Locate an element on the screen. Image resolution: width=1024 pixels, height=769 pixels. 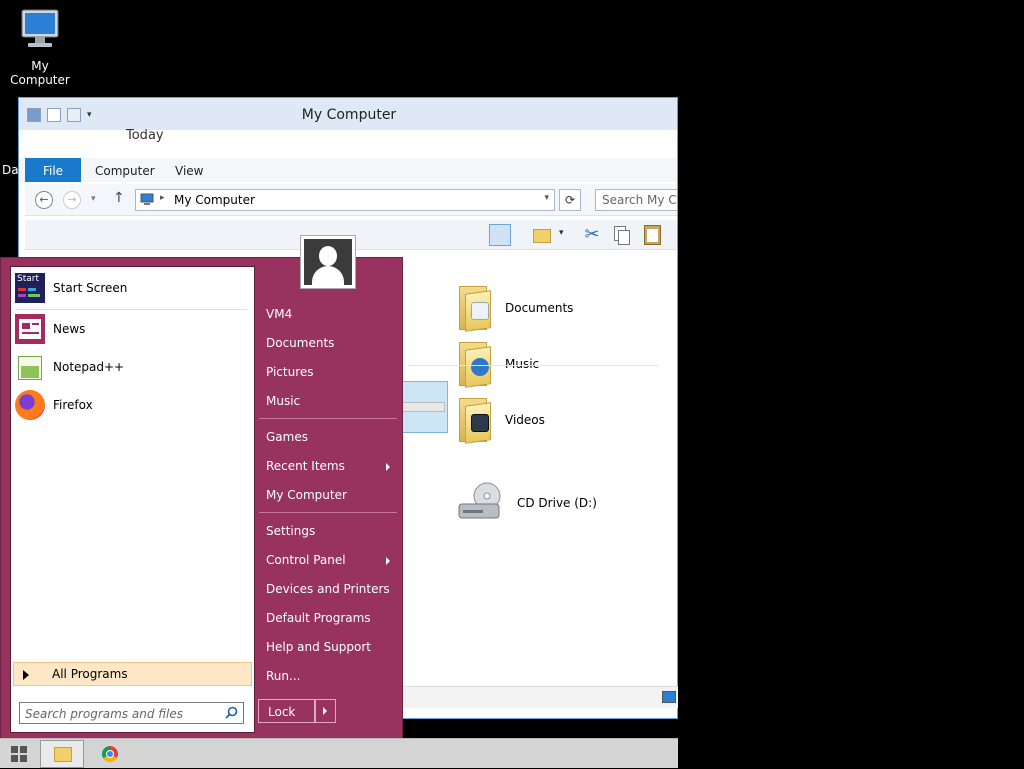
power-options-button is located at coordinates (325, 711).